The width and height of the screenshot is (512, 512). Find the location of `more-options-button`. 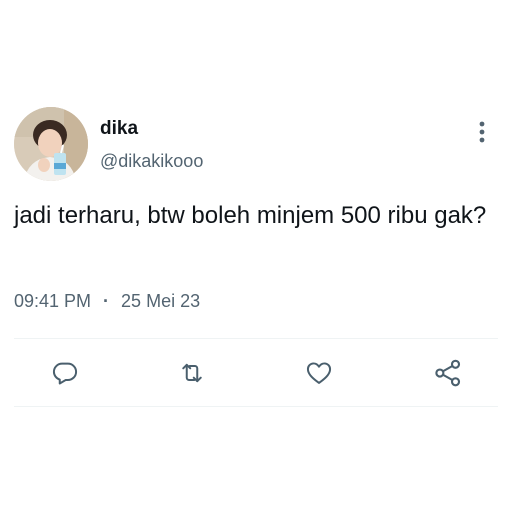

more-options-button is located at coordinates (482, 132).